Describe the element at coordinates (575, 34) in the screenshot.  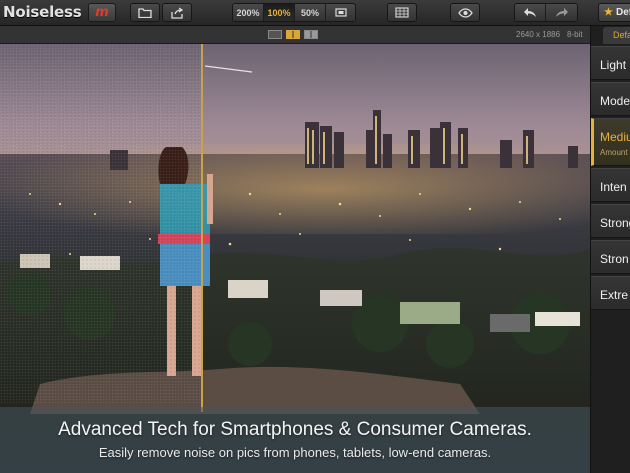
I see `bit-depth: 8-bit` at that location.